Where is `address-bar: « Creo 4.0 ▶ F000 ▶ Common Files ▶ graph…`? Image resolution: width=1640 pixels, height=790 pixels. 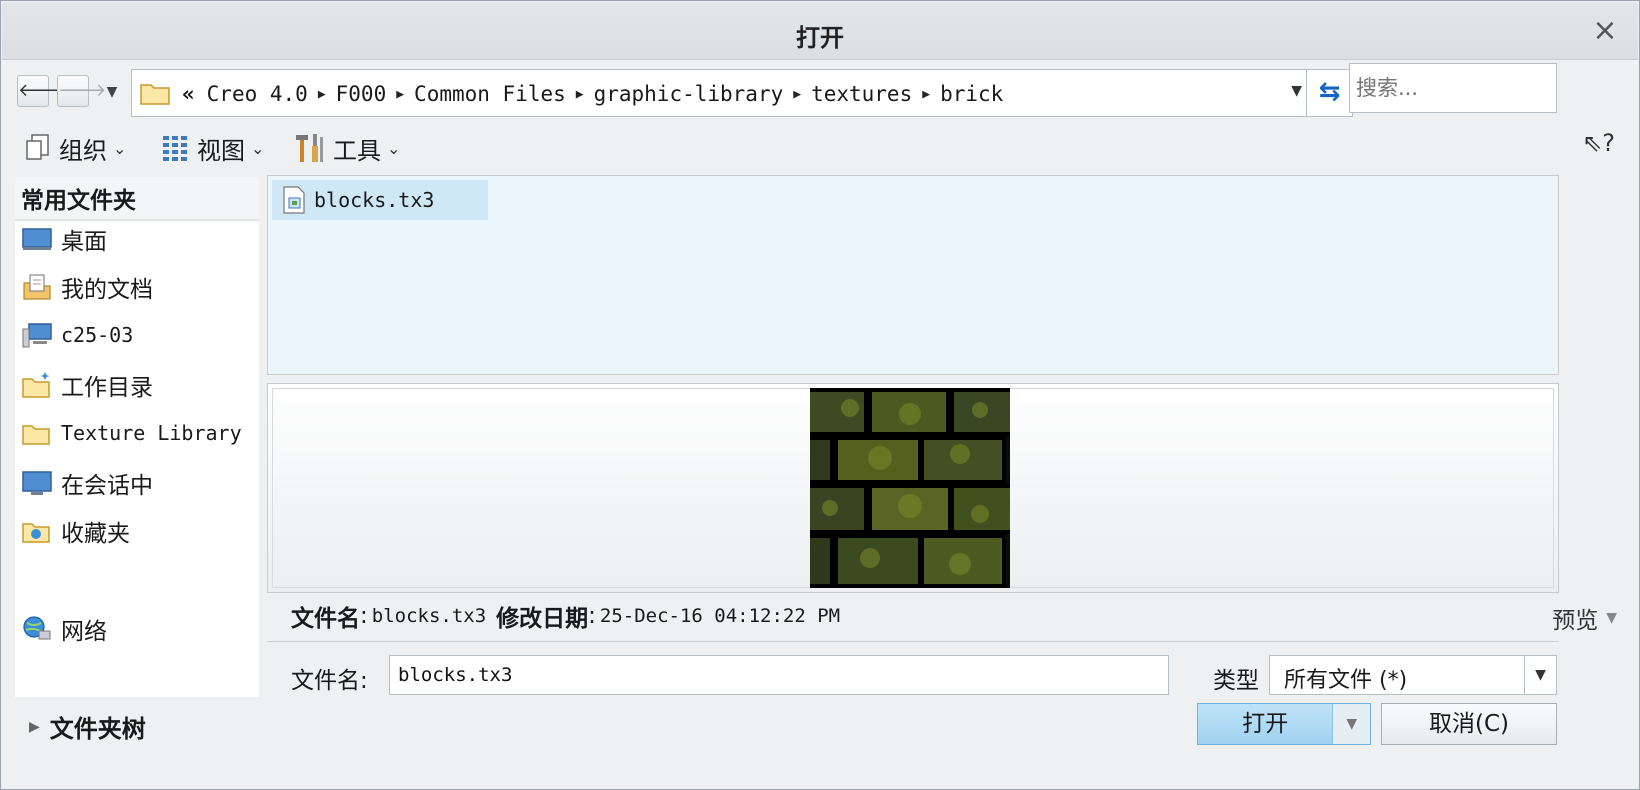 address-bar: « Creo 4.0 ▶ F000 ▶ Common Files ▶ graph… is located at coordinates (742, 93).